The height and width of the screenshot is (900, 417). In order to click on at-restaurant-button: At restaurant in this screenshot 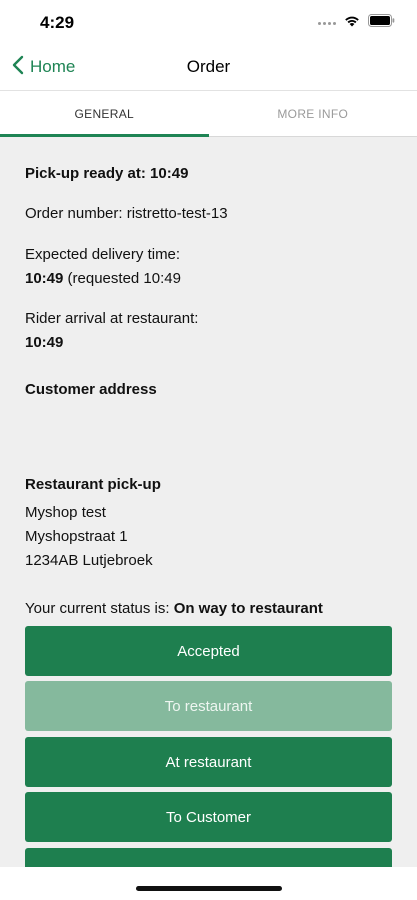, I will do `click(208, 762)`.